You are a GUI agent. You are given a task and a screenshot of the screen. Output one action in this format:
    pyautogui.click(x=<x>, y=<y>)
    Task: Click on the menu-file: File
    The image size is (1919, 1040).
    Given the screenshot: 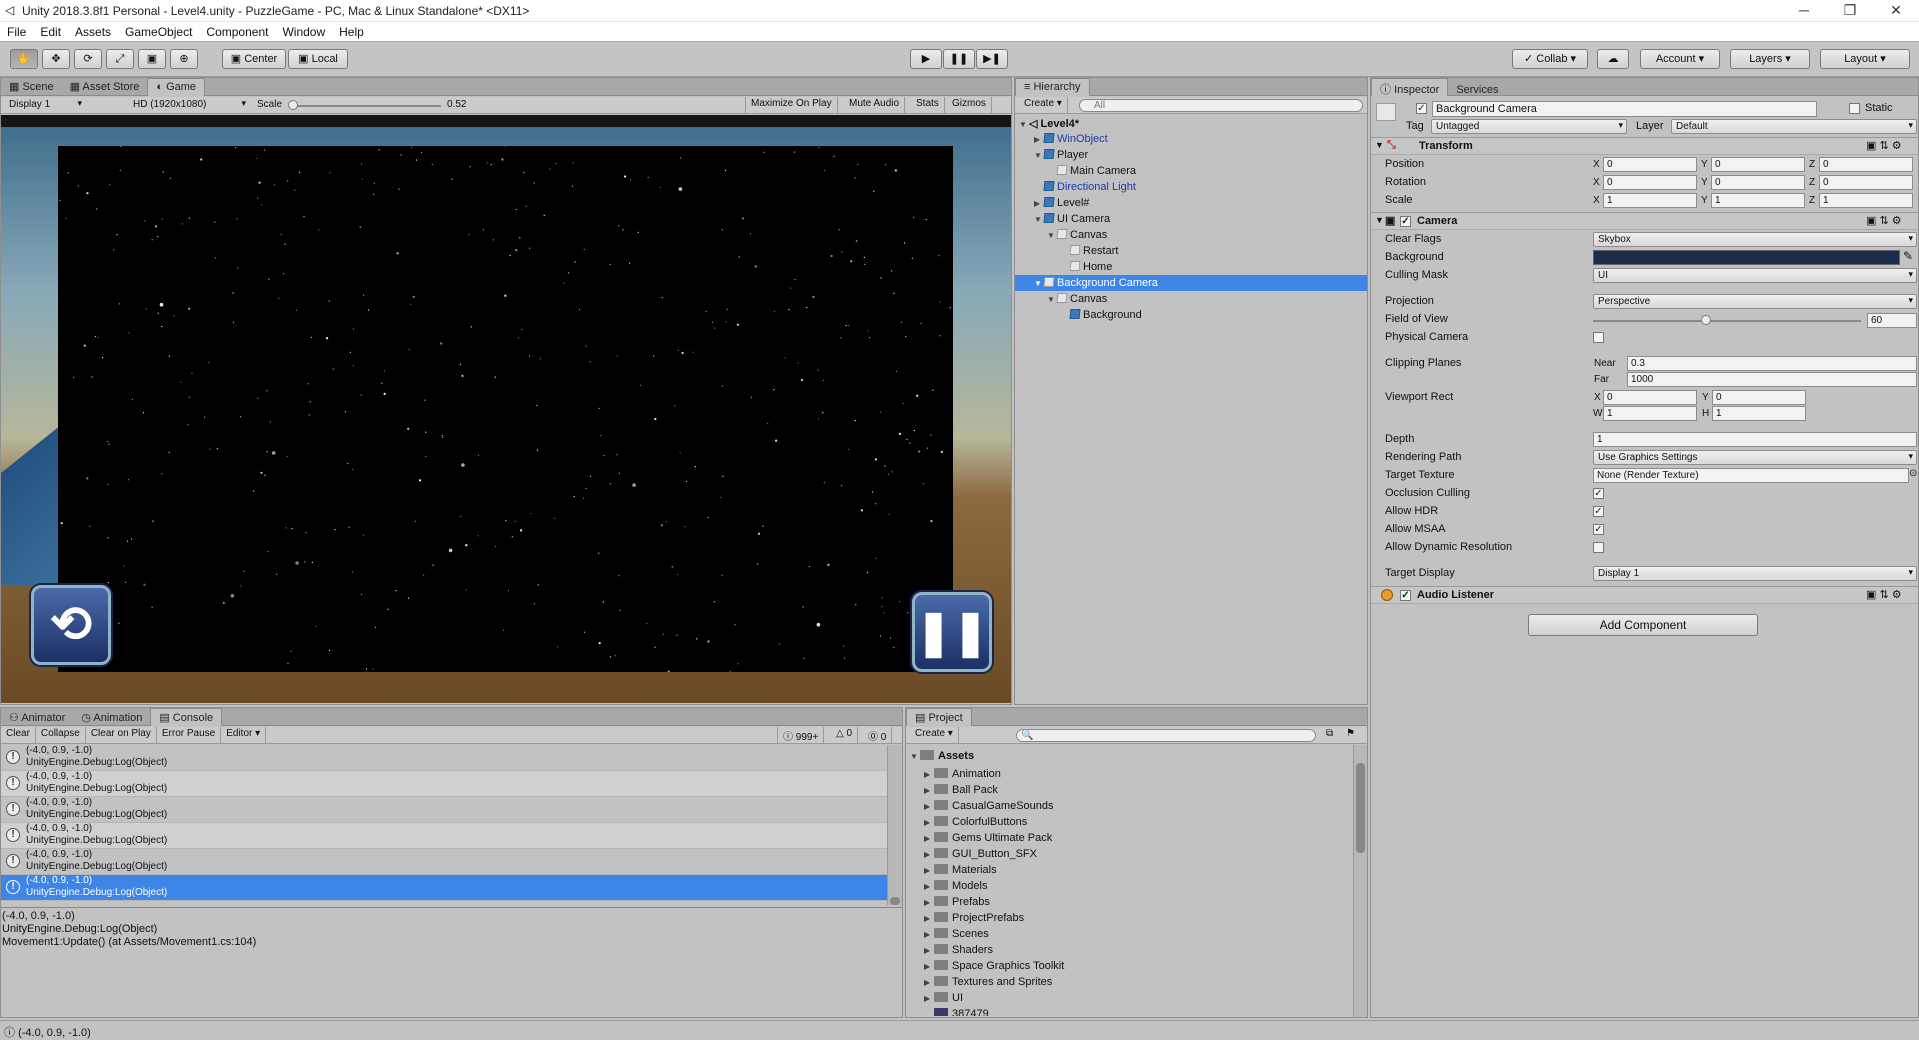 What is the action you would take?
    pyautogui.click(x=16, y=30)
    